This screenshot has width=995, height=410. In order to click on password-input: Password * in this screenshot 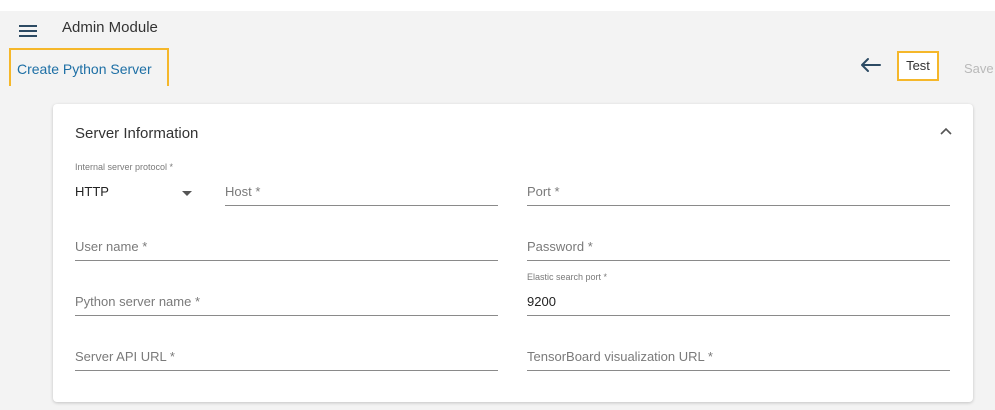, I will do `click(738, 239)`.